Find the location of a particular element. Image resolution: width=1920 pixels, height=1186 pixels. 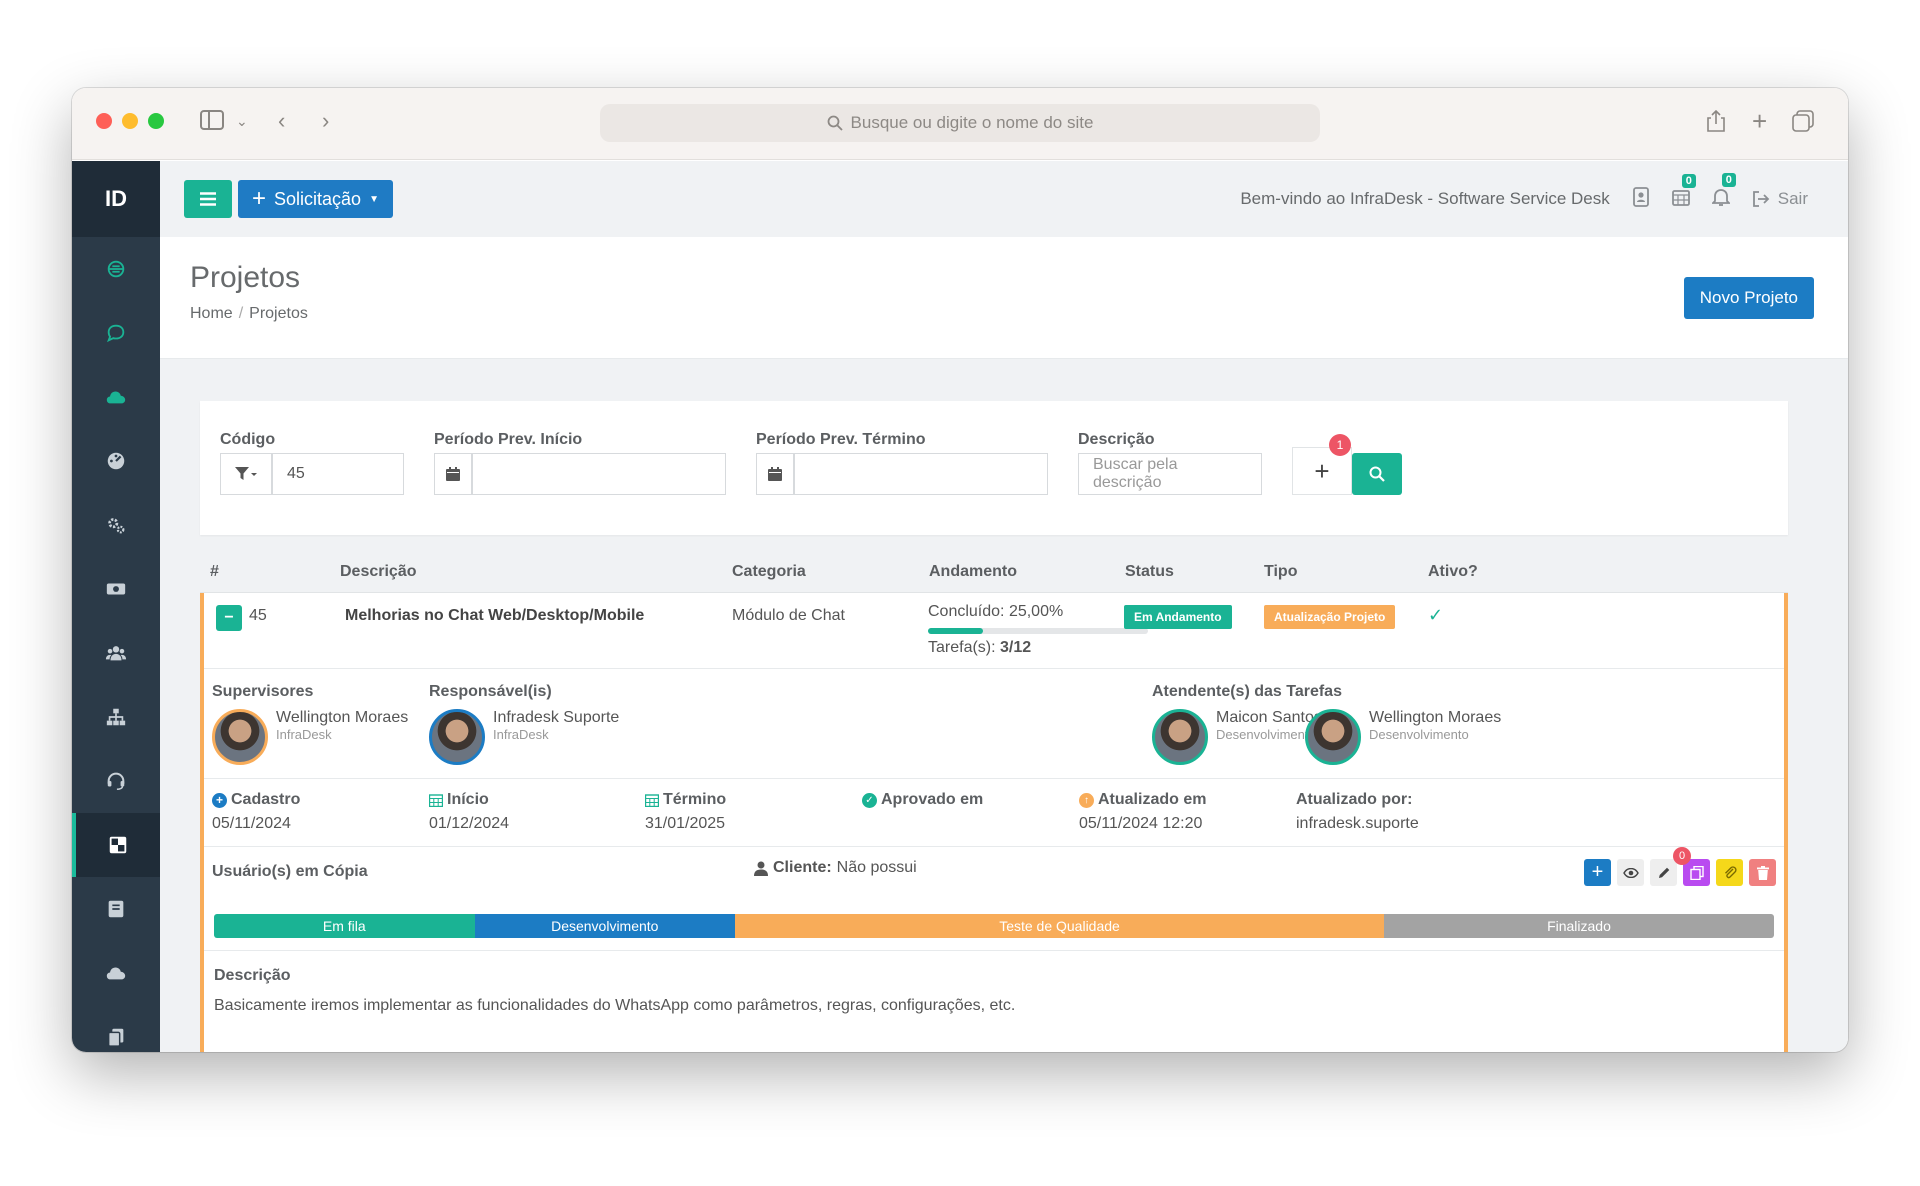

descricao-search-input: Buscar pela descrição is located at coordinates (1170, 474).